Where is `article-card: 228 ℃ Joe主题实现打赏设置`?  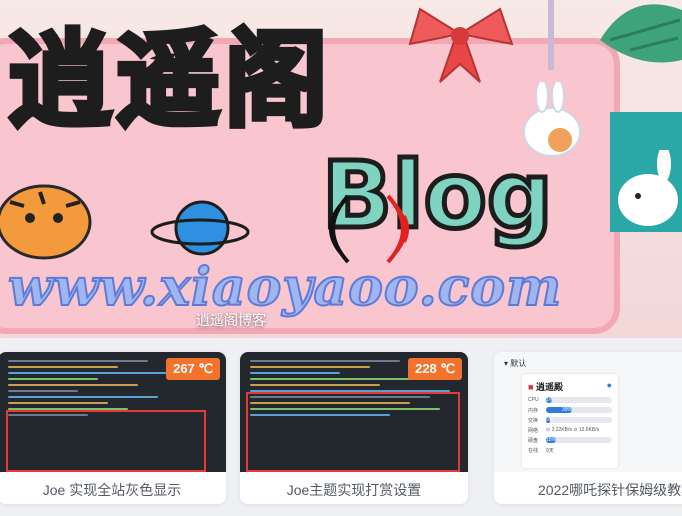 article-card: 228 ℃ Joe主题实现打赏设置 is located at coordinates (354, 428).